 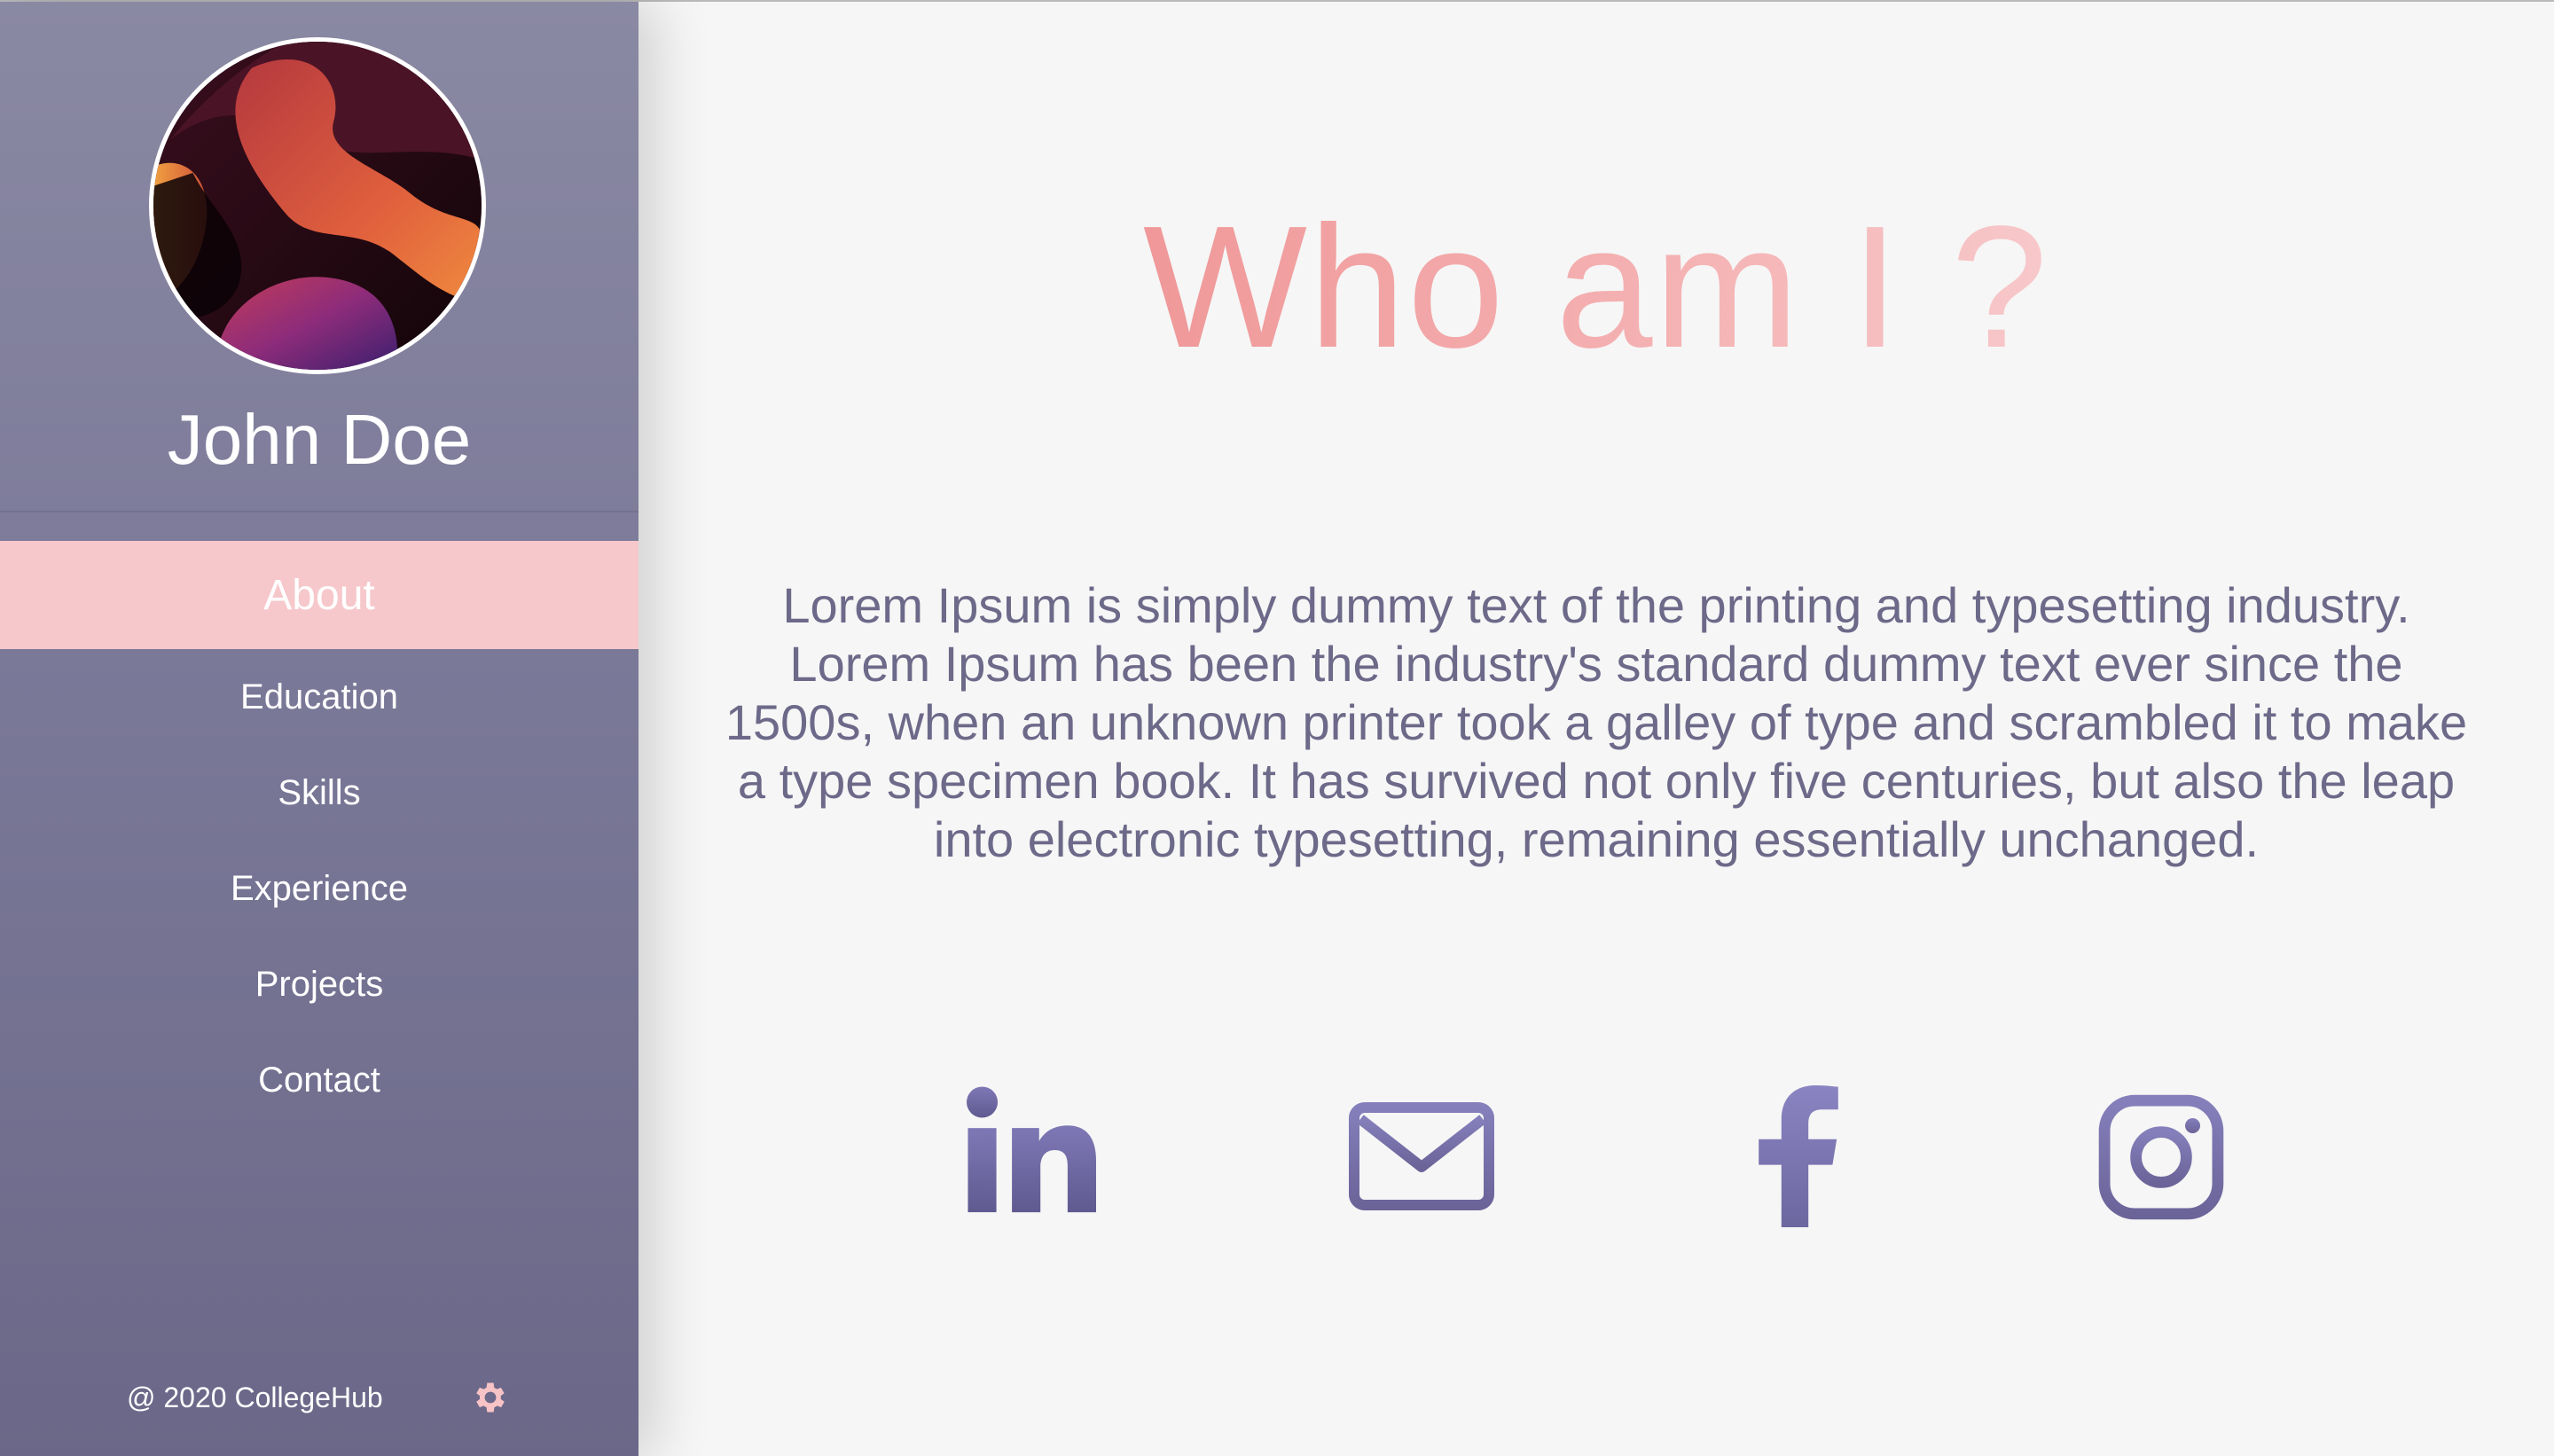 What do you see at coordinates (319, 793) in the screenshot?
I see `nav-item-skills: Skills` at bounding box center [319, 793].